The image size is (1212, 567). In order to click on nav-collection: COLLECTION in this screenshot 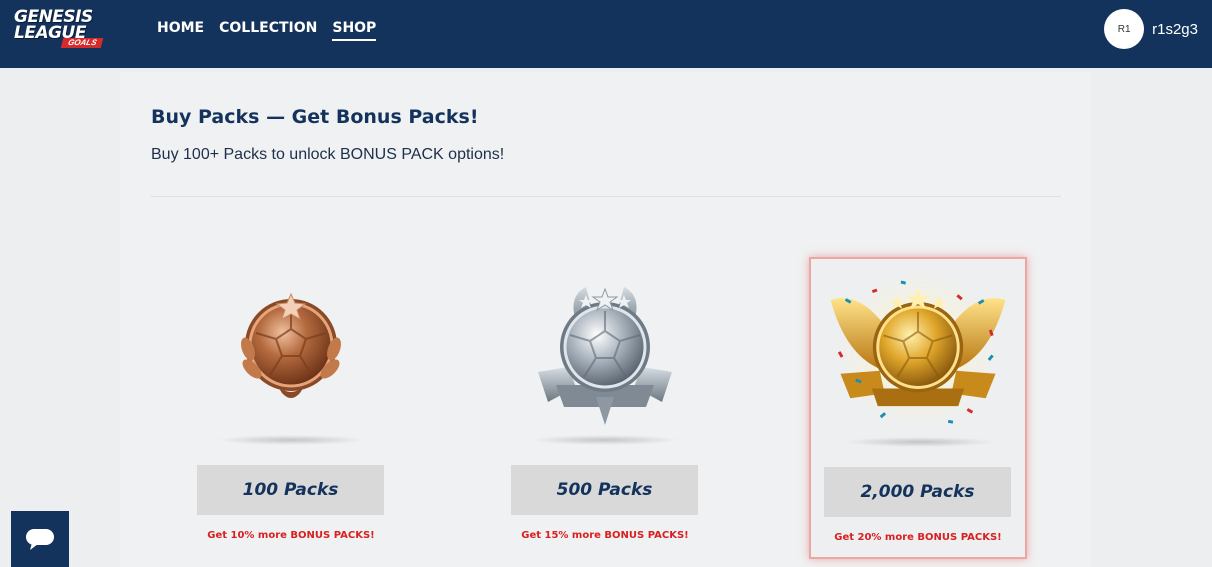, I will do `click(268, 30)`.